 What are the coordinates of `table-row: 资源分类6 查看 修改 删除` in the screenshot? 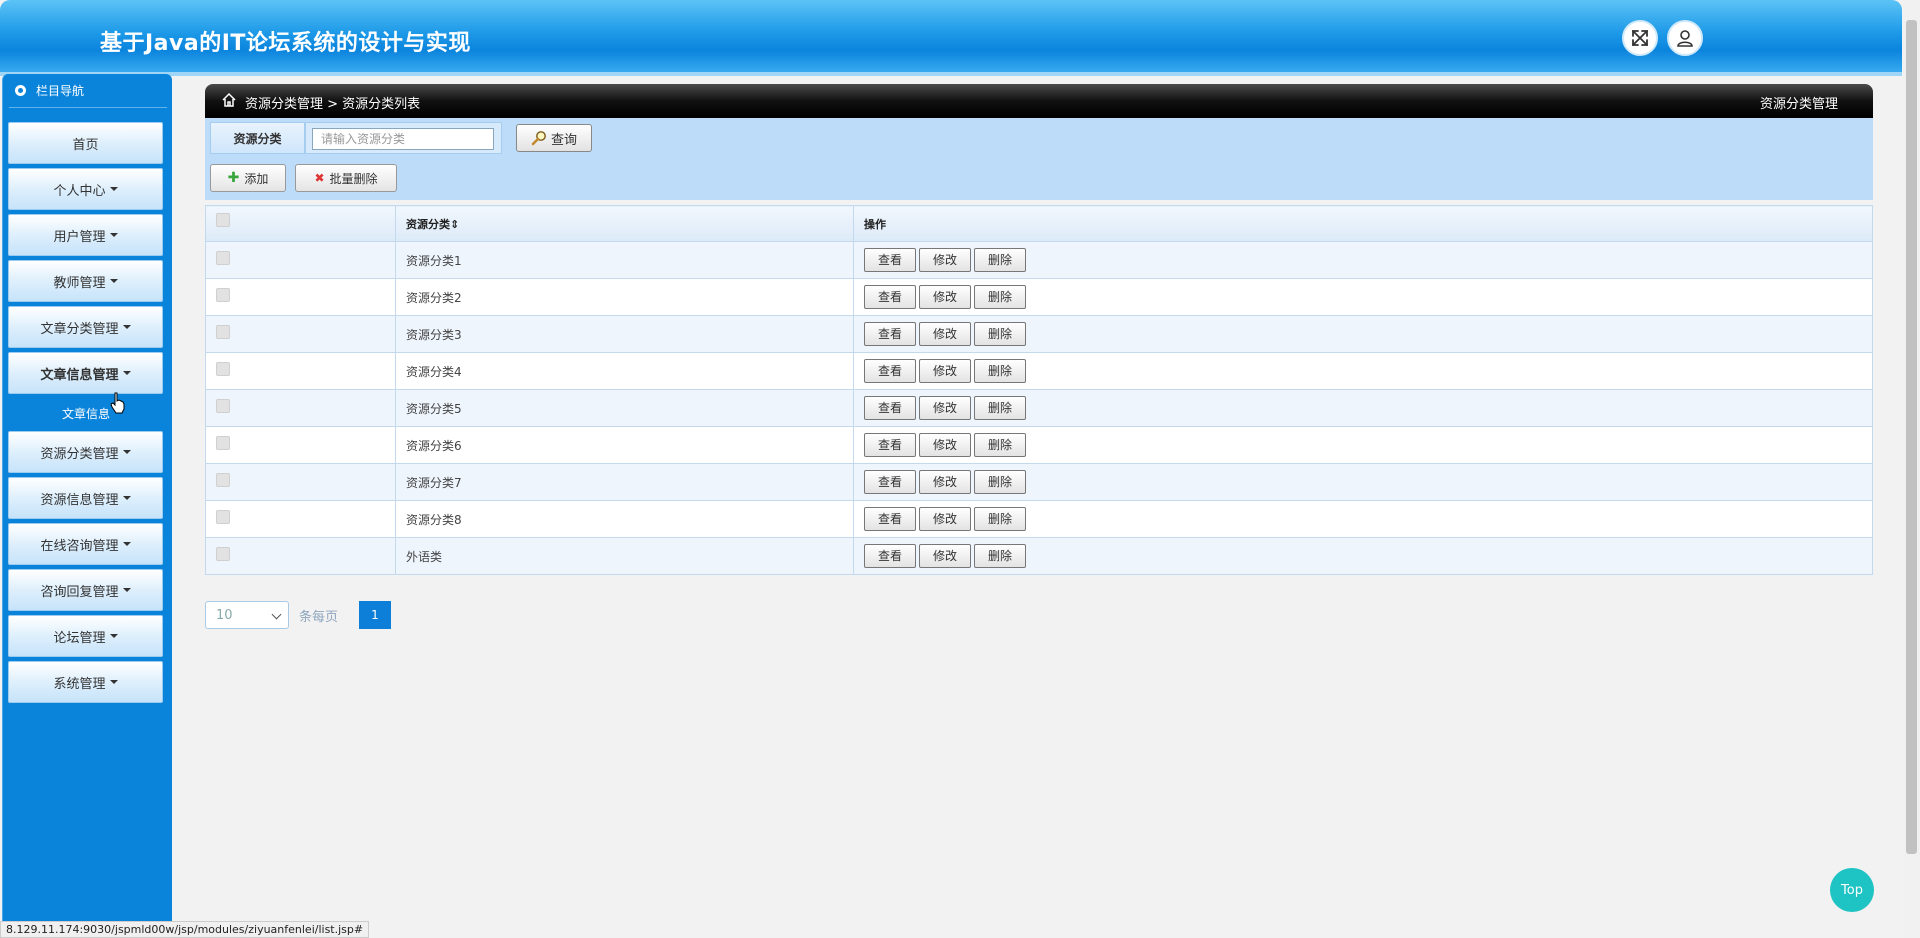 It's located at (1039, 445).